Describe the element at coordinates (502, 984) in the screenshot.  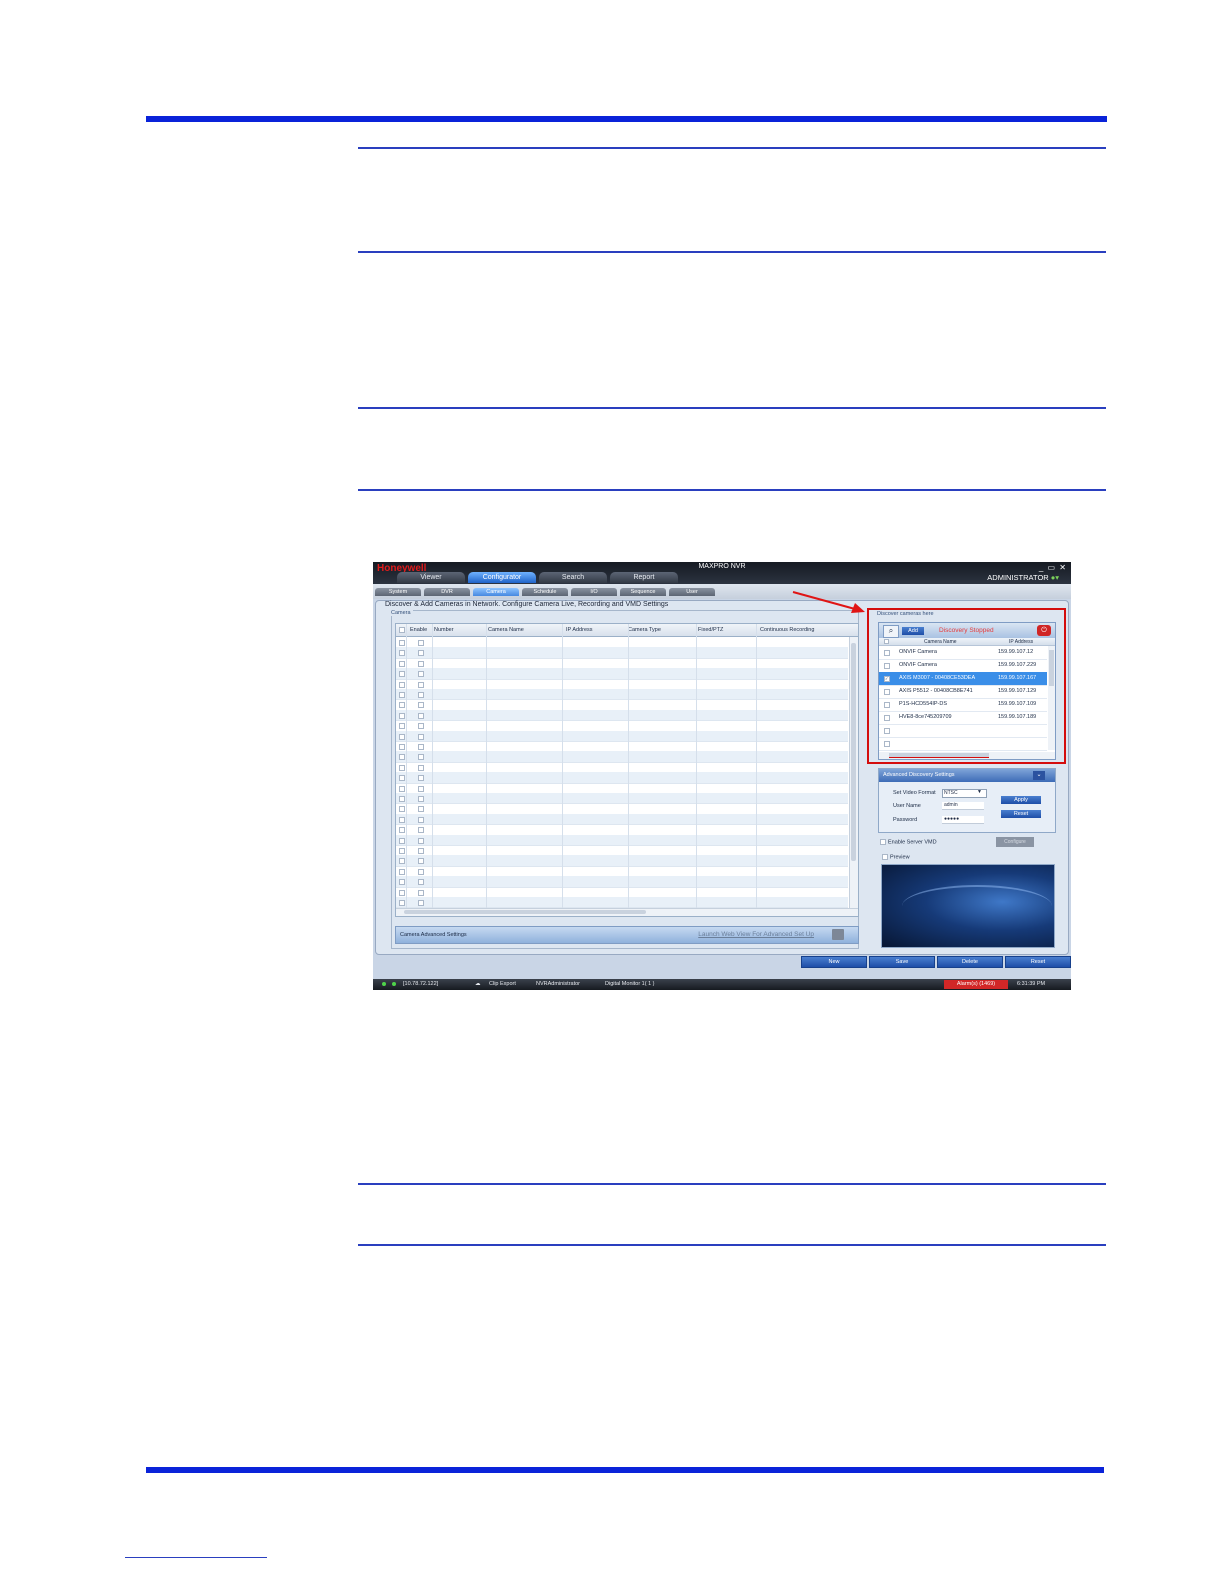
I see `clip-export: Clip Export` at that location.